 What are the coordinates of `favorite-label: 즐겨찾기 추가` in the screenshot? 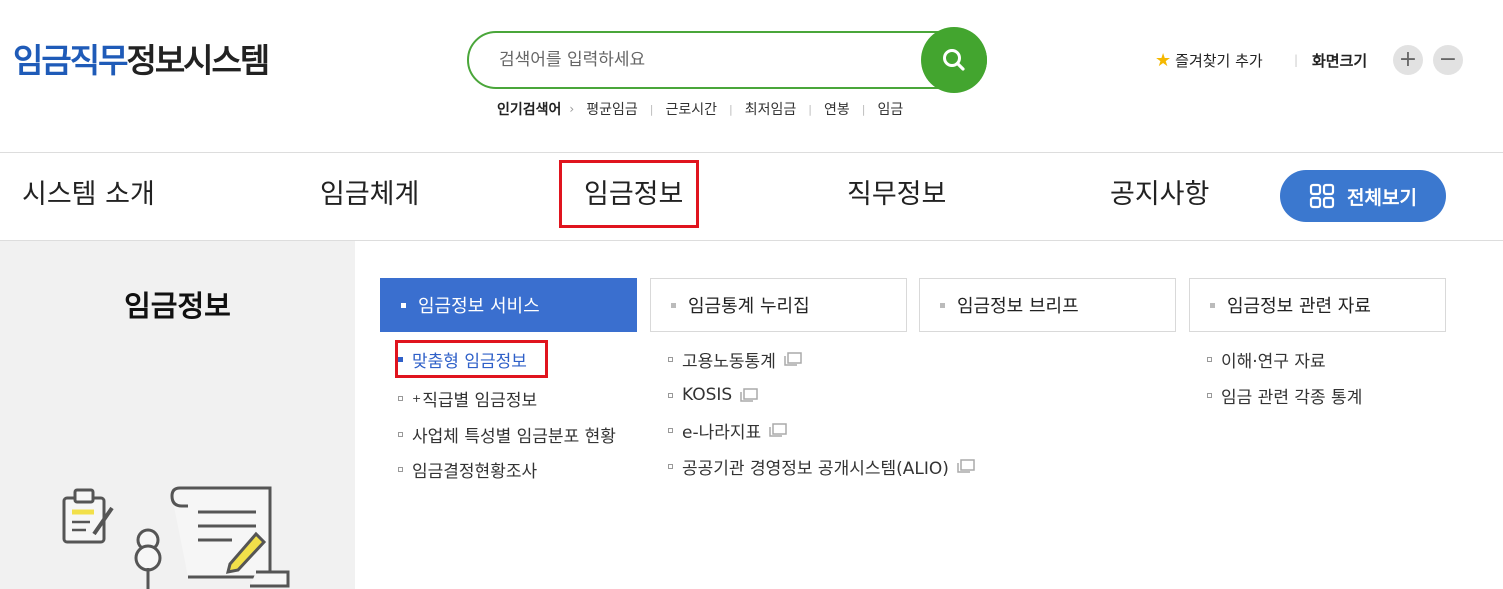 It's located at (1219, 60).